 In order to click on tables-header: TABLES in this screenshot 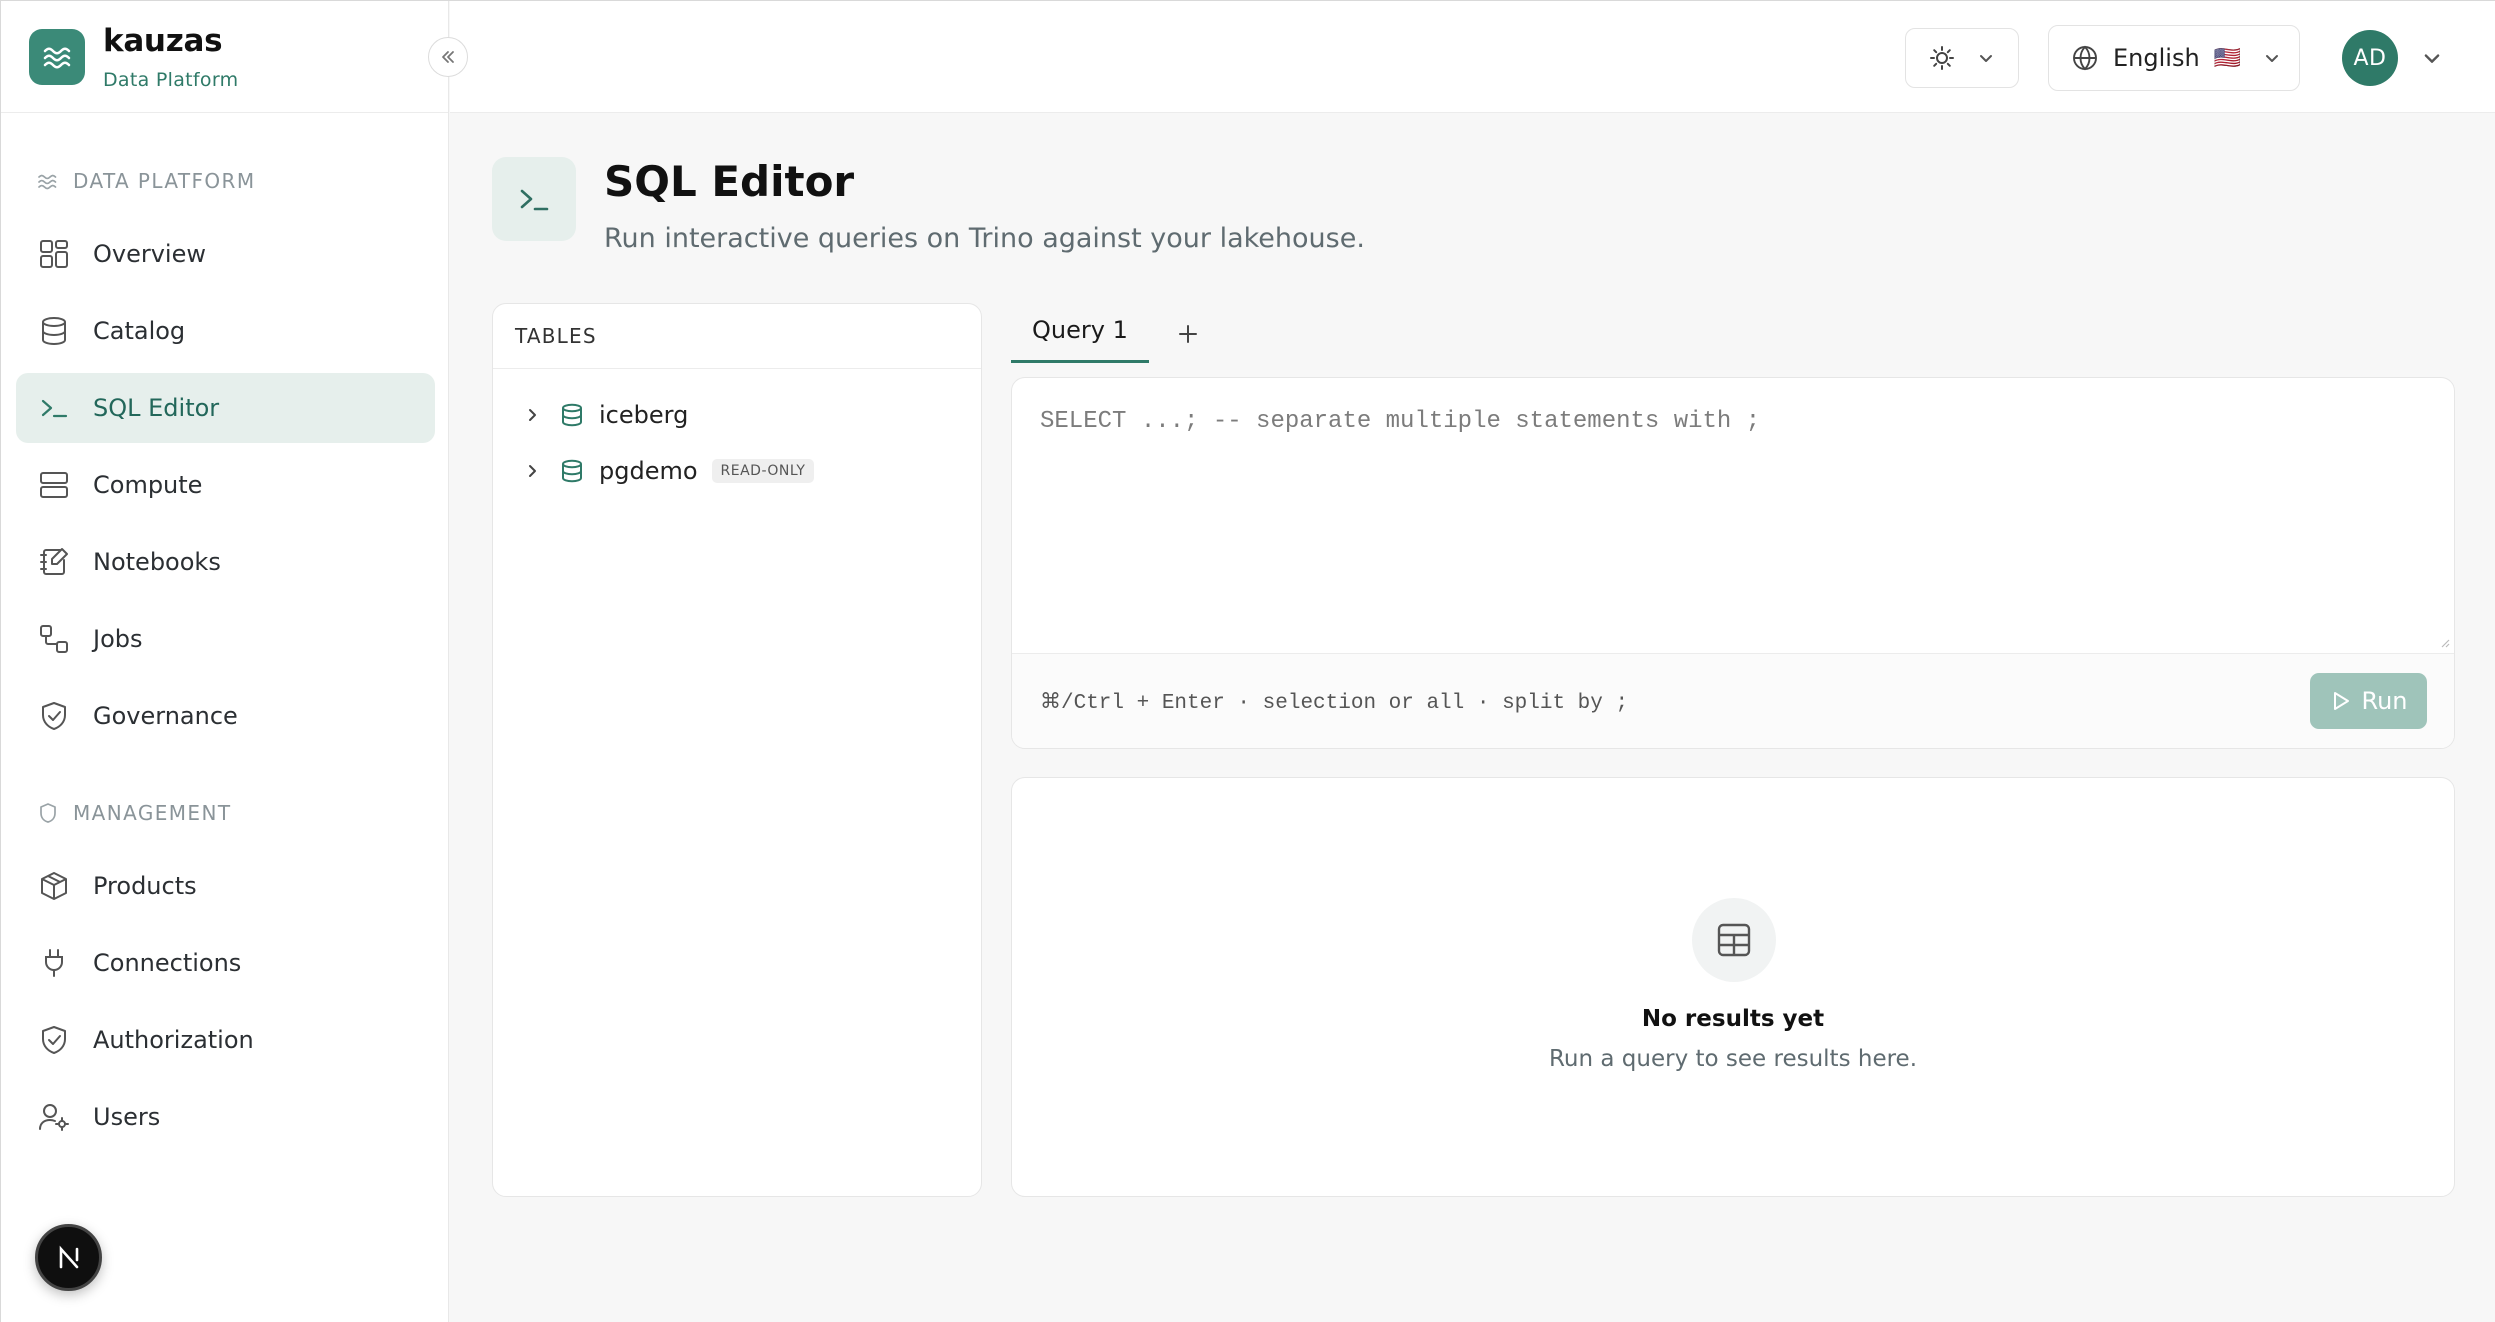, I will do `click(737, 336)`.